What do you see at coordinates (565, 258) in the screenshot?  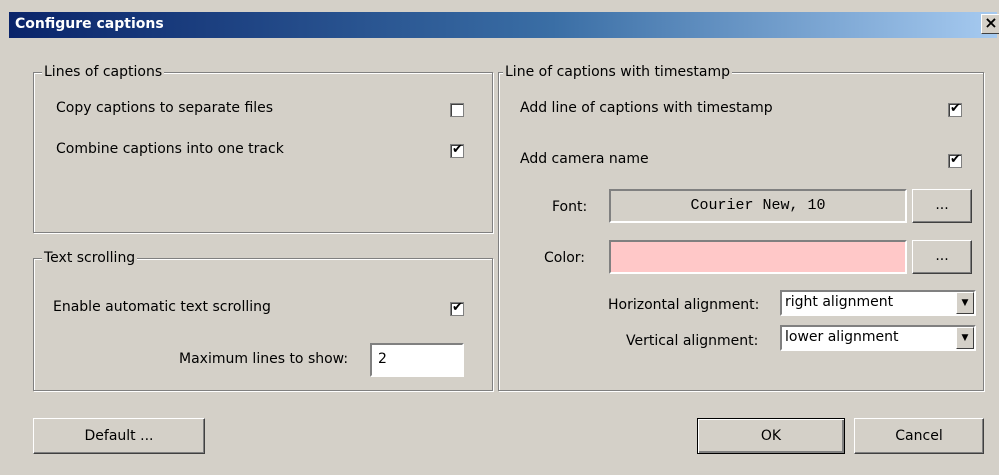 I see `color-label: Color:` at bounding box center [565, 258].